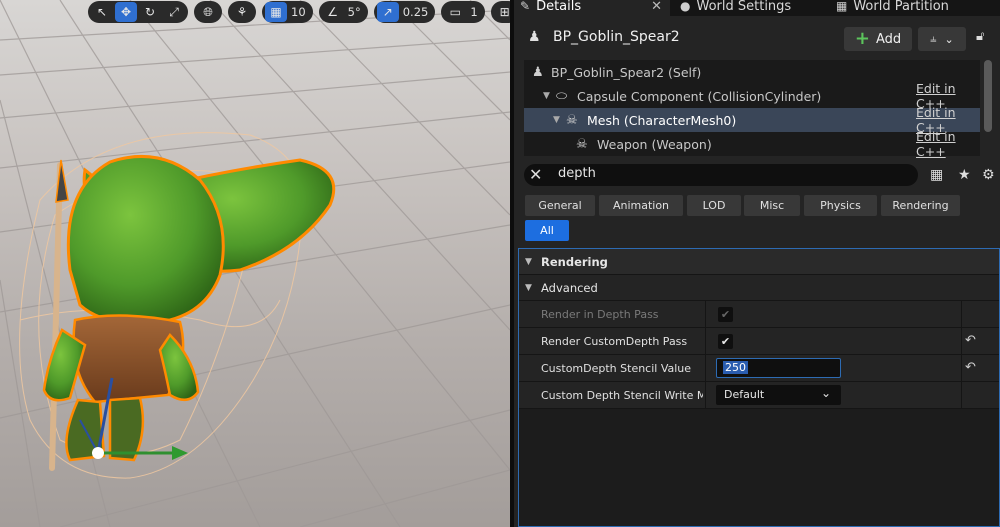 This screenshot has width=1000, height=527. What do you see at coordinates (725, 314) in the screenshot?
I see `render-in-depth-pass-checkbox: ✔` at bounding box center [725, 314].